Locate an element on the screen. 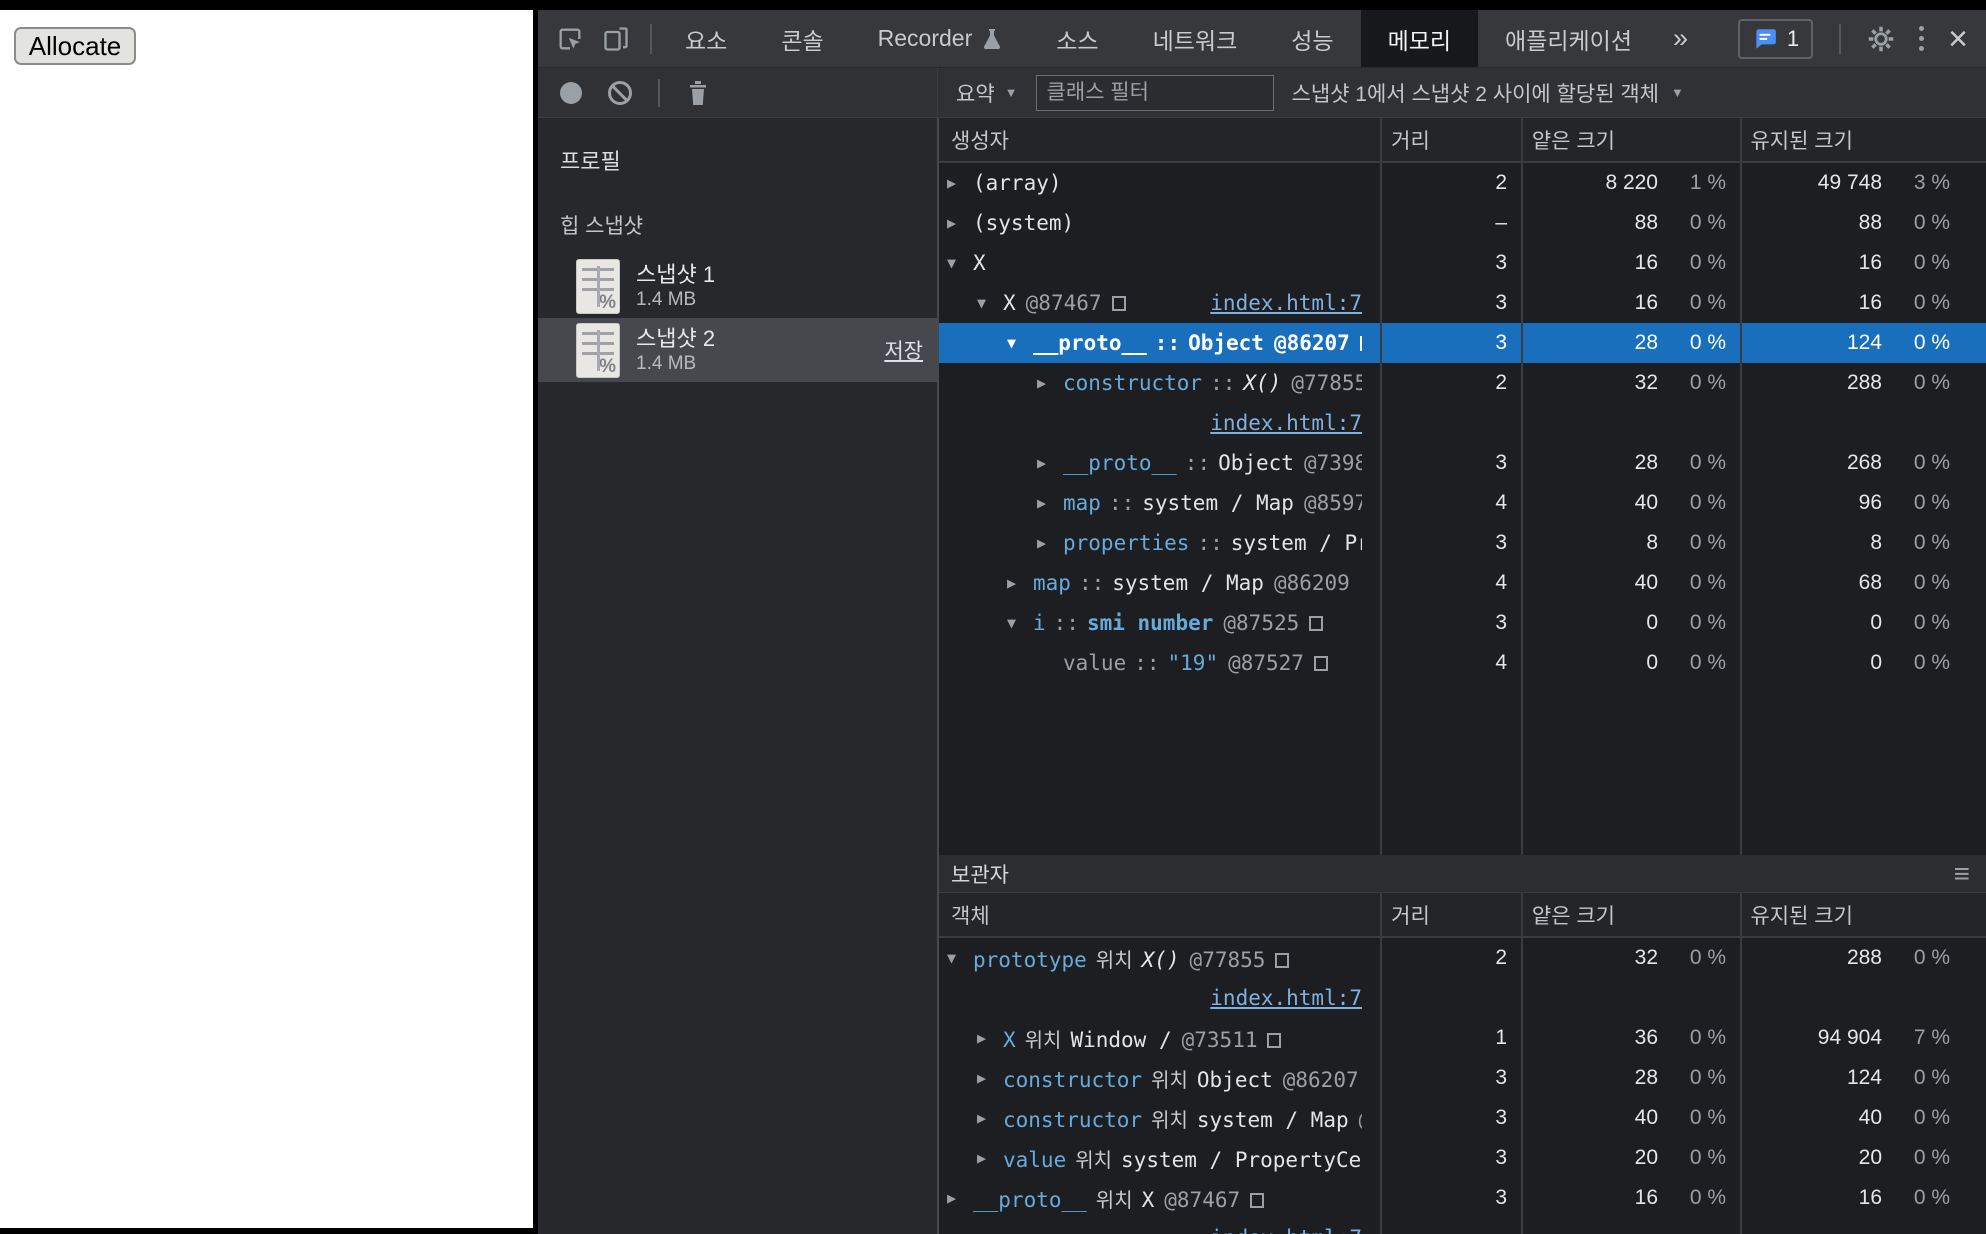 This screenshot has height=1234, width=1986. inspect-element-icon is located at coordinates (570, 39).